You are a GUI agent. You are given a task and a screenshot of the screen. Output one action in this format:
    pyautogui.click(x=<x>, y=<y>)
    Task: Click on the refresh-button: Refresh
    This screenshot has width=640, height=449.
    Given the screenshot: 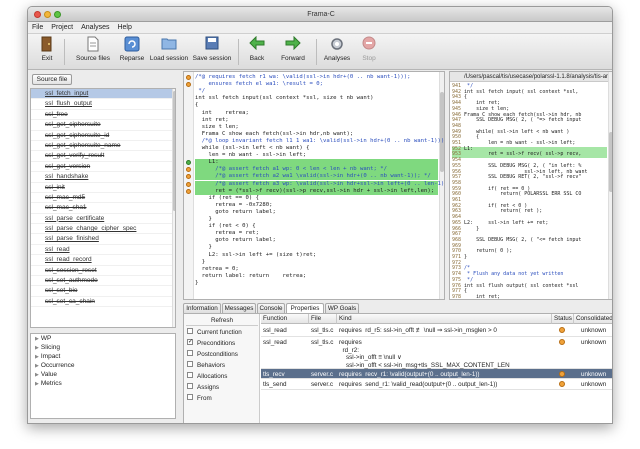 What is the action you would take?
    pyautogui.click(x=222, y=321)
    